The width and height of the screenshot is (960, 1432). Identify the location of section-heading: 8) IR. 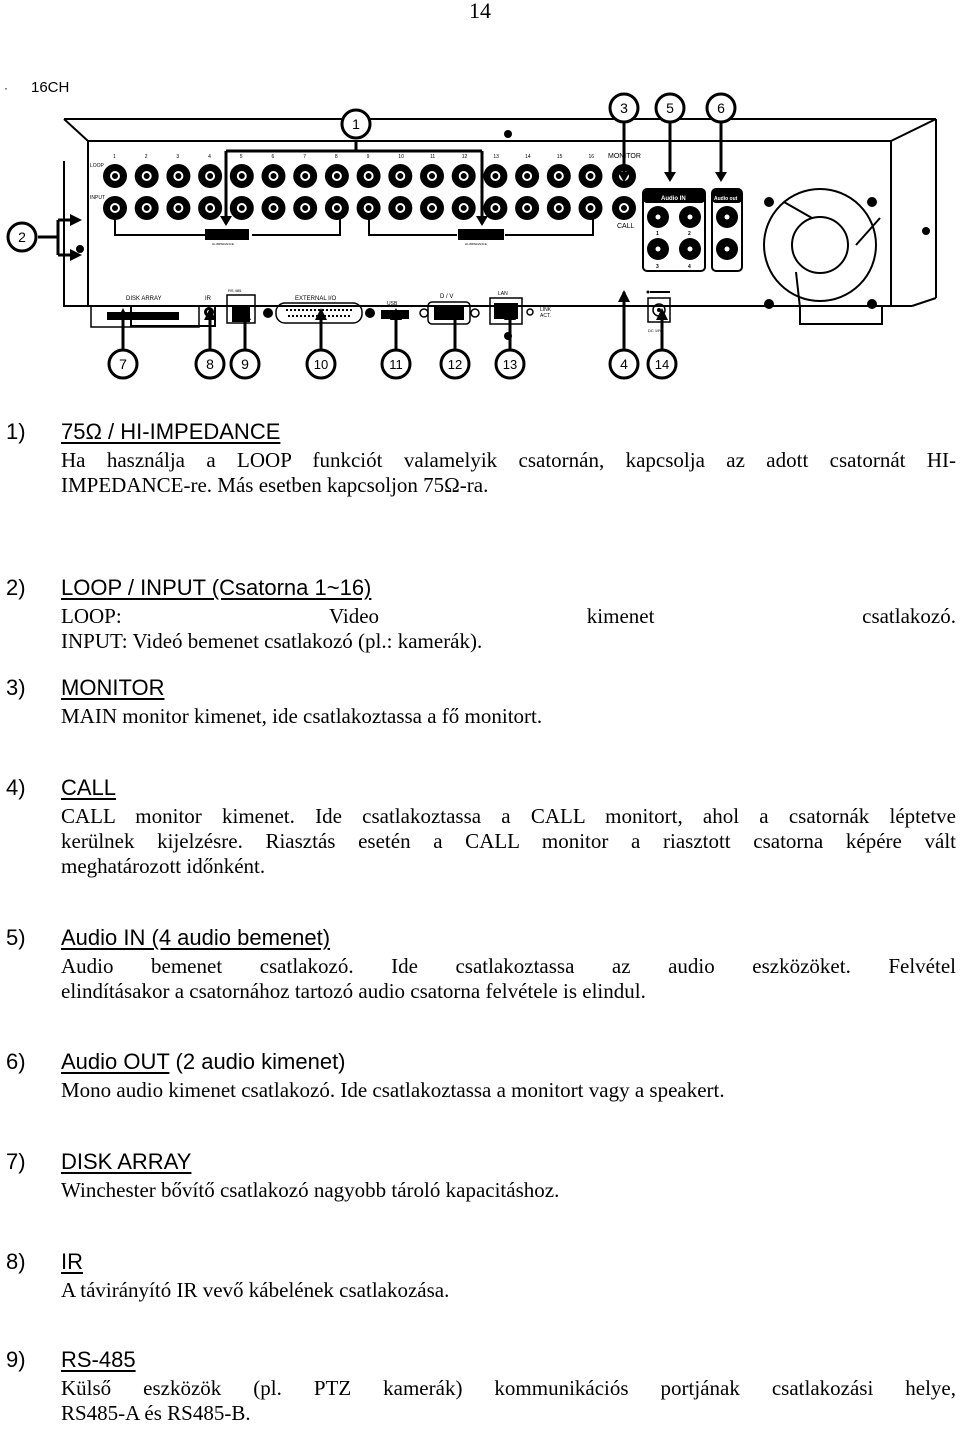
(480, 1262).